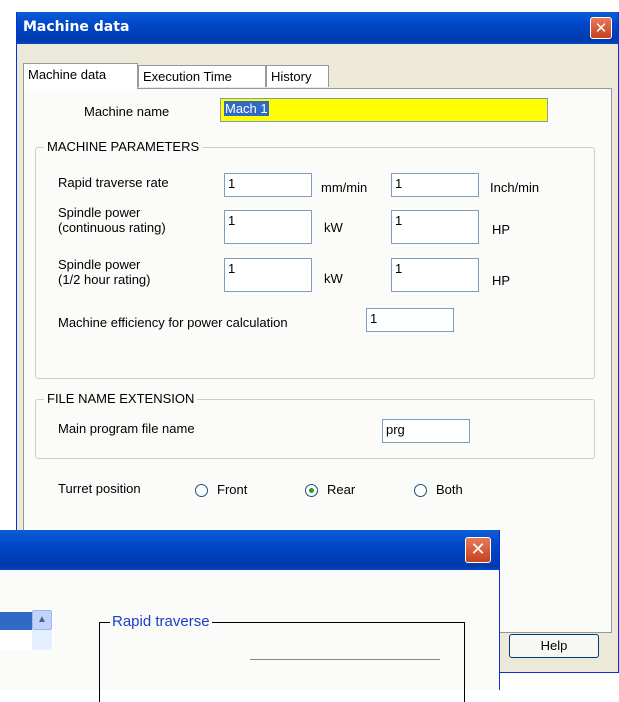 Image resolution: width=619 pixels, height=702 pixels. I want to click on spindle-half-kw-field: 1, so click(268, 275).